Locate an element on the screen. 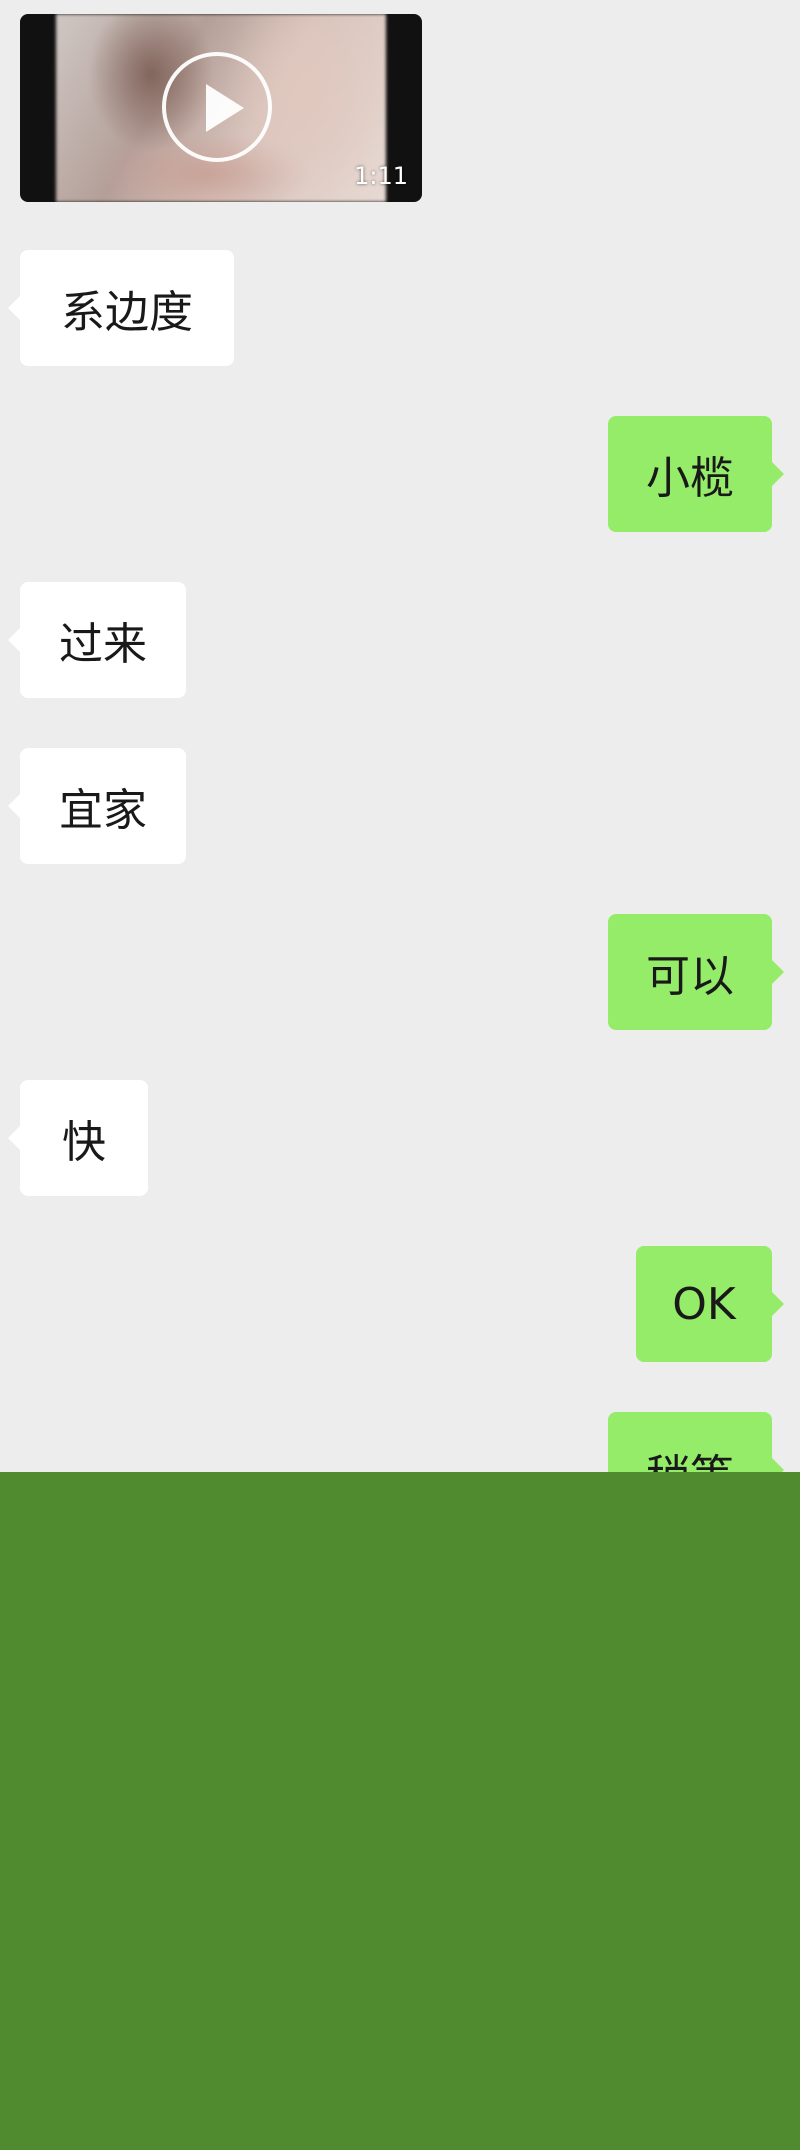 This screenshot has width=800, height=2150. incoming-message-bubble: 宜家 is located at coordinates (97, 806).